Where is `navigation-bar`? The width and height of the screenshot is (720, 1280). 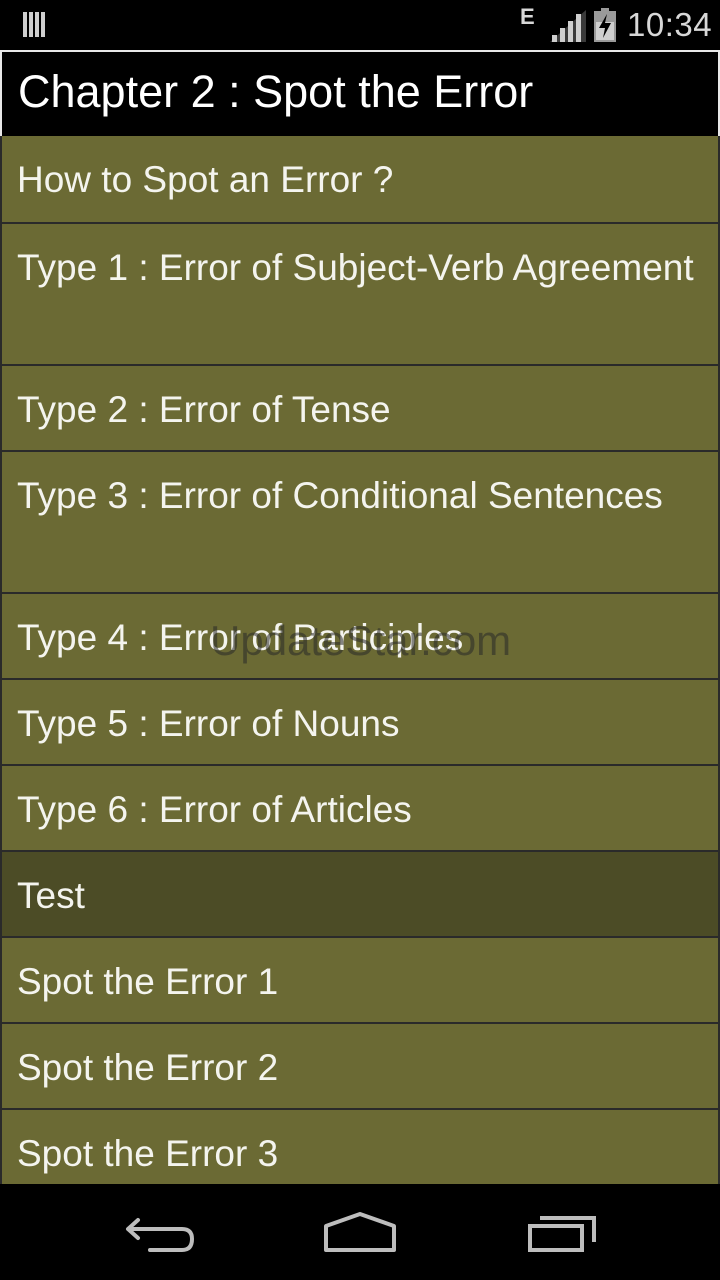 navigation-bar is located at coordinates (360, 1232).